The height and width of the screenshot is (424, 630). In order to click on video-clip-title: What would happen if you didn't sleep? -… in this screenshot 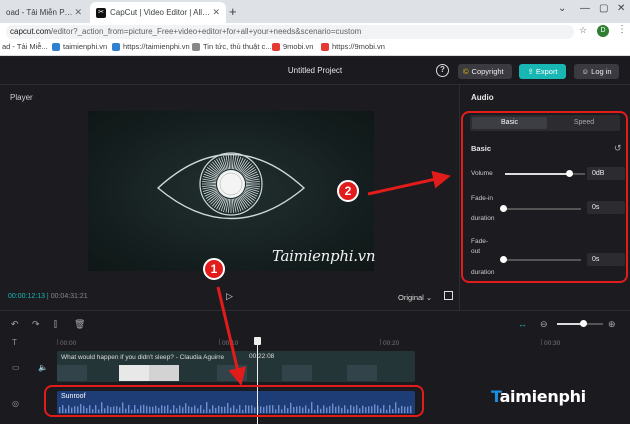, I will do `click(143, 357)`.